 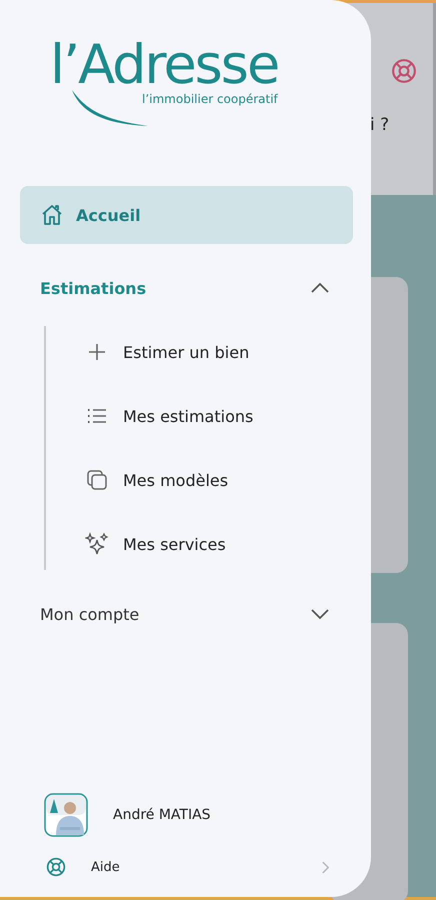 What do you see at coordinates (164, 65) in the screenshot?
I see `logo-wordmark: l’Adresse` at bounding box center [164, 65].